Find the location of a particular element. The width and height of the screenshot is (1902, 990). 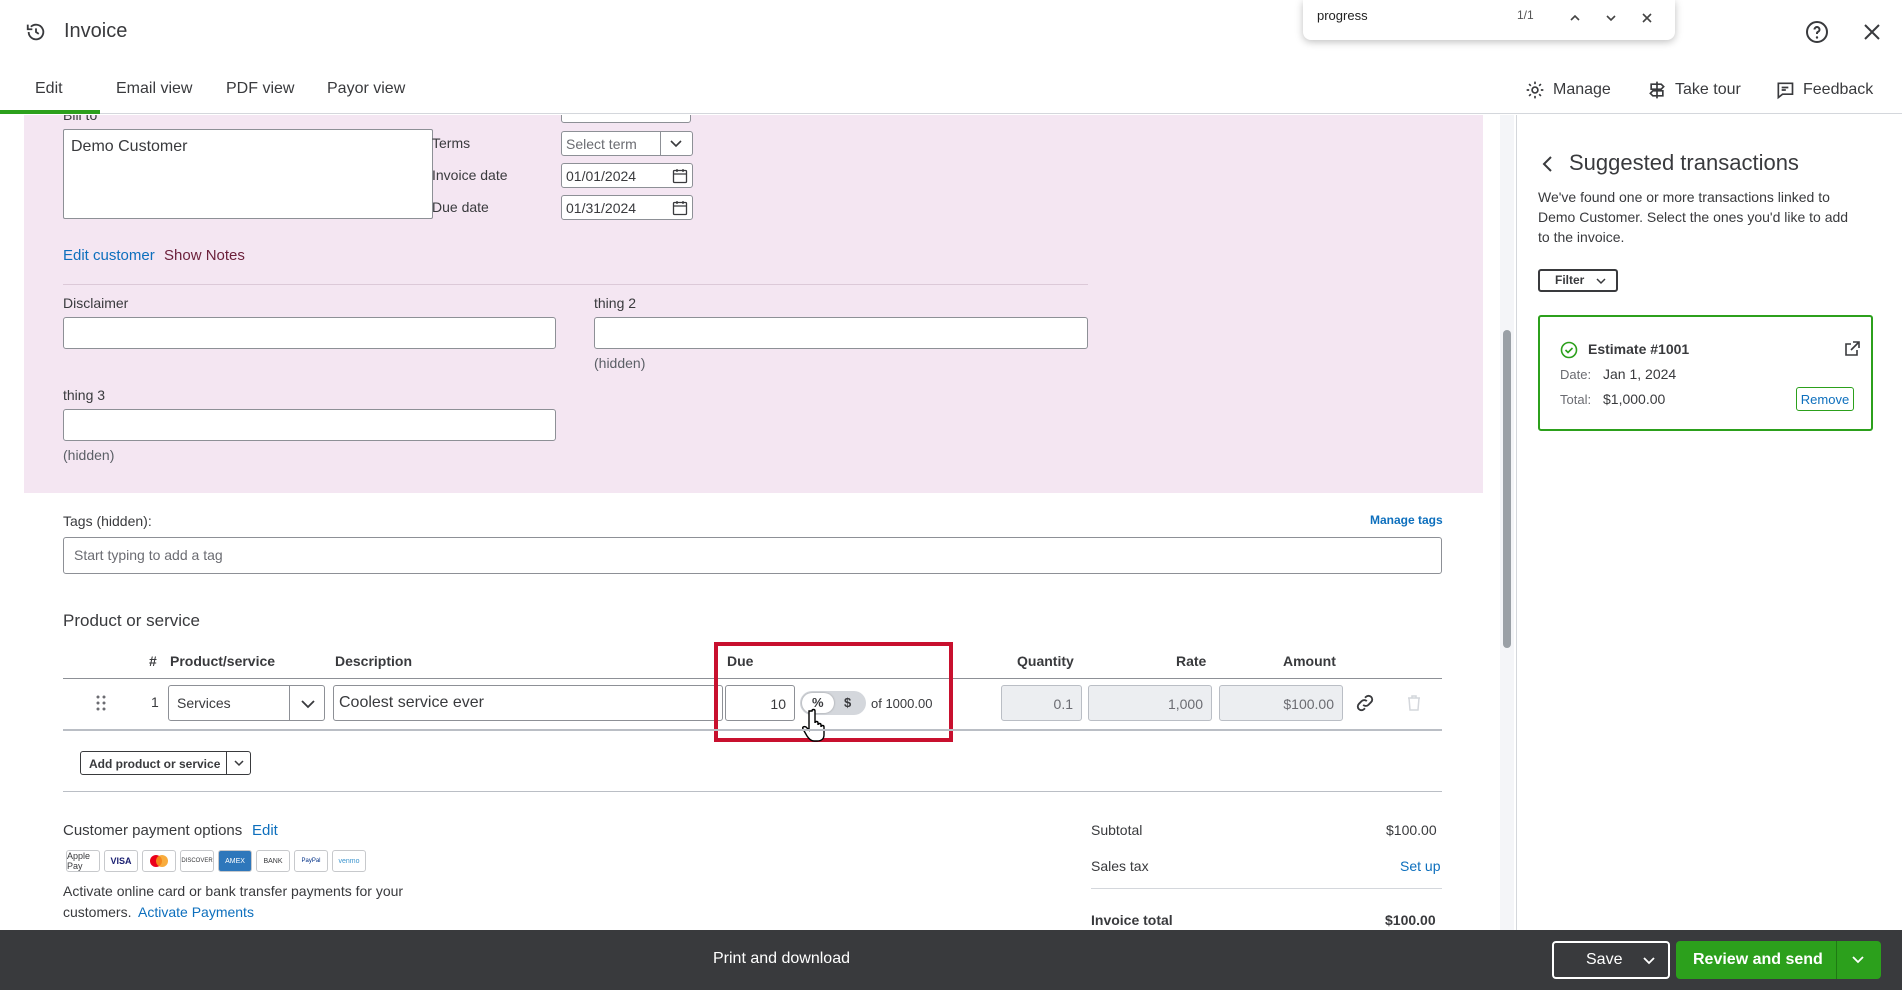

terms-label: Terms is located at coordinates (451, 143).